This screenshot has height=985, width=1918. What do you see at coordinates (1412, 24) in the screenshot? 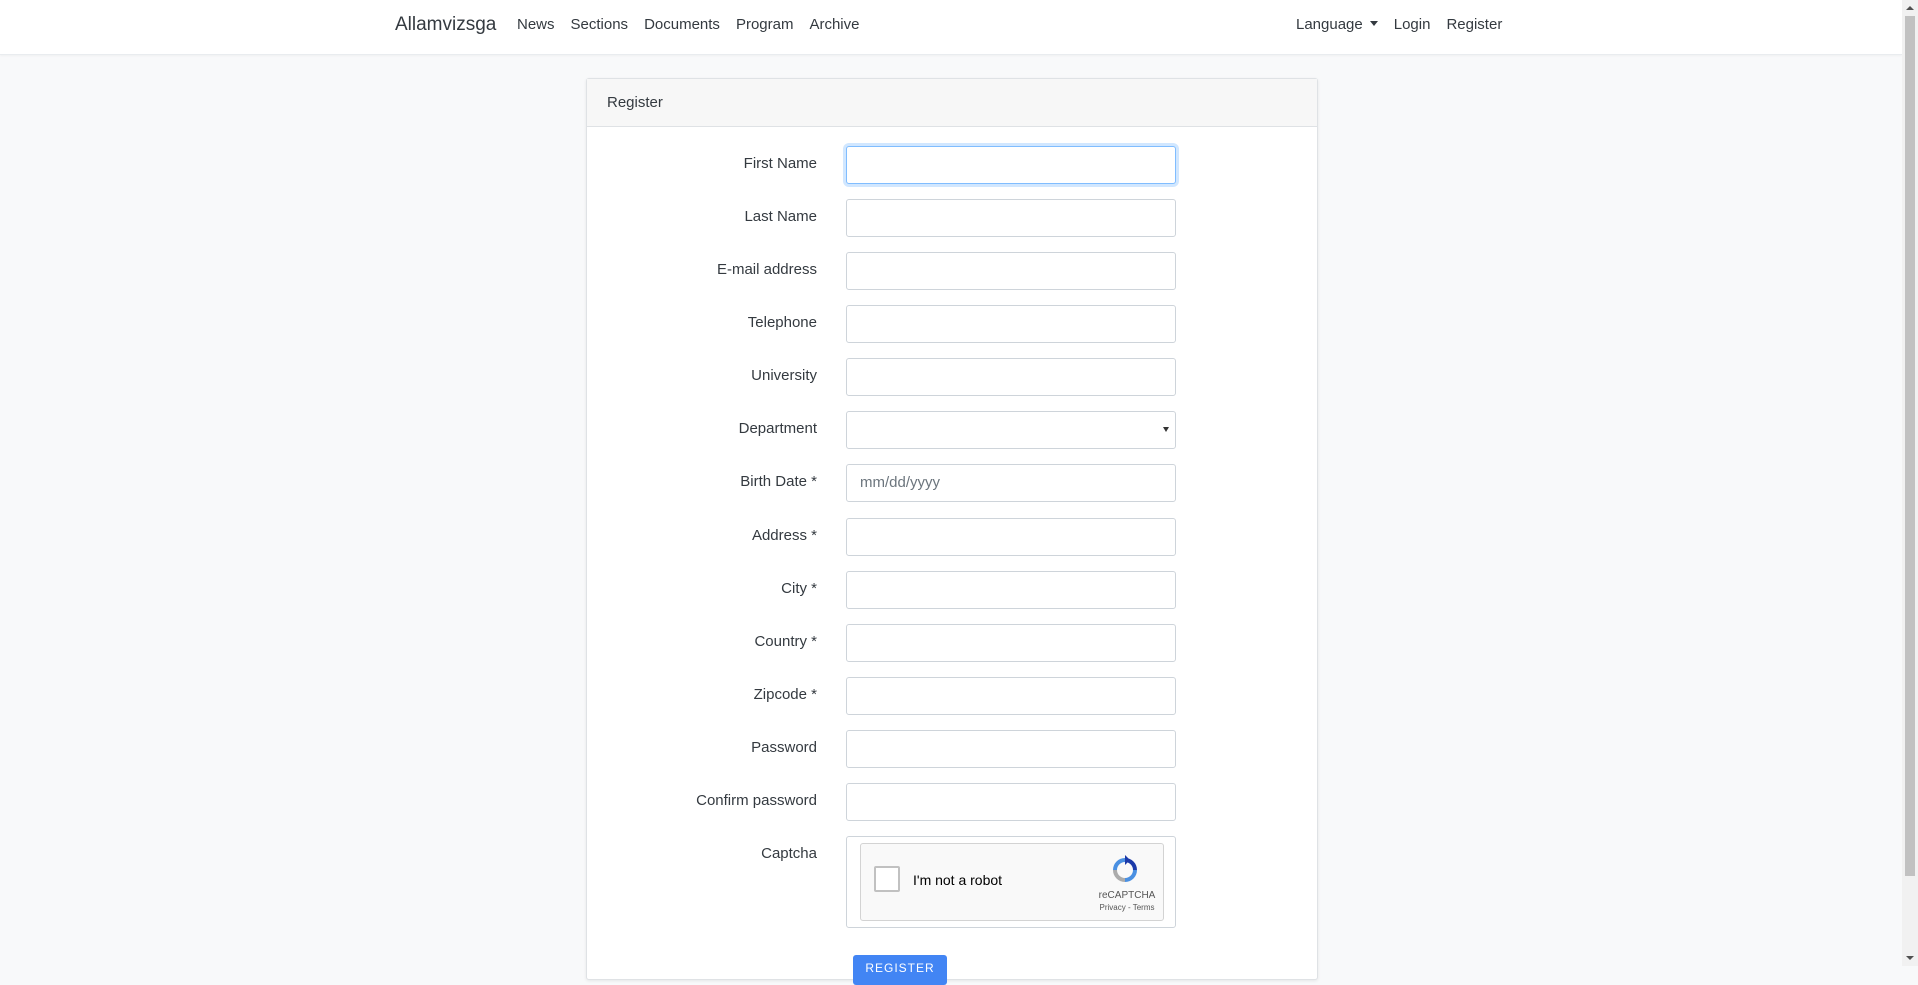
I see `nav-login: Login` at bounding box center [1412, 24].